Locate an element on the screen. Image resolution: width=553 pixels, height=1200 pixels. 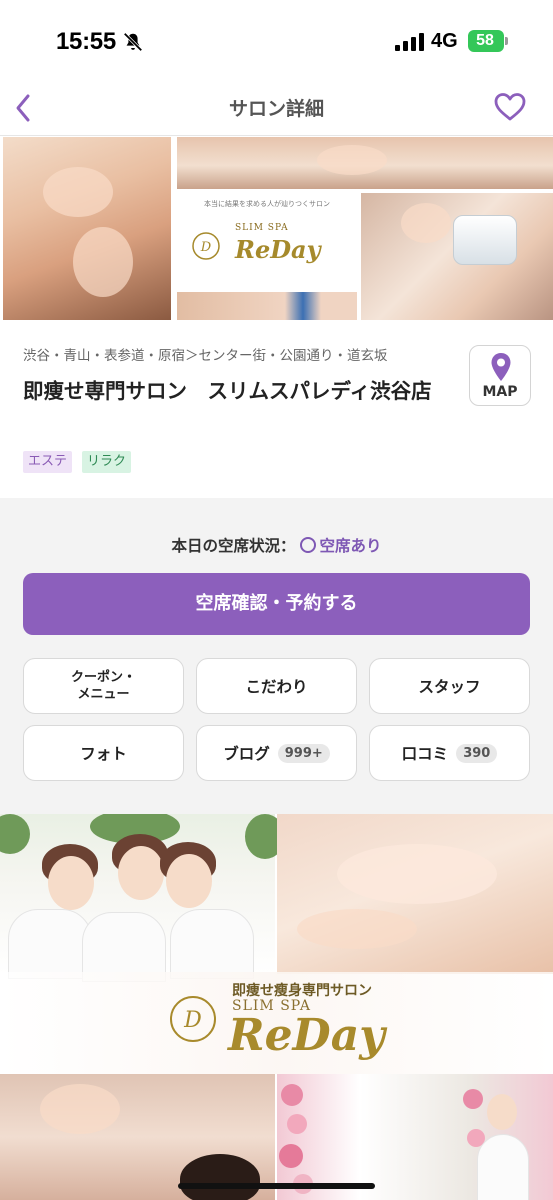
kodawari-label: こだわり is located at coordinates (276, 687).